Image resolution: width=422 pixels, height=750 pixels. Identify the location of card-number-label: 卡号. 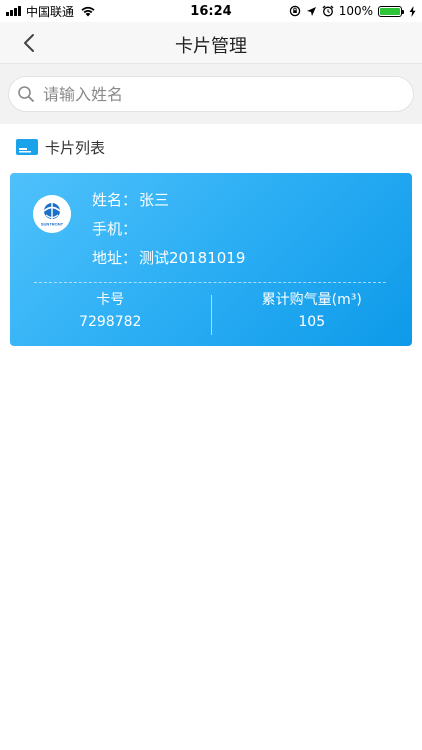
(110, 300).